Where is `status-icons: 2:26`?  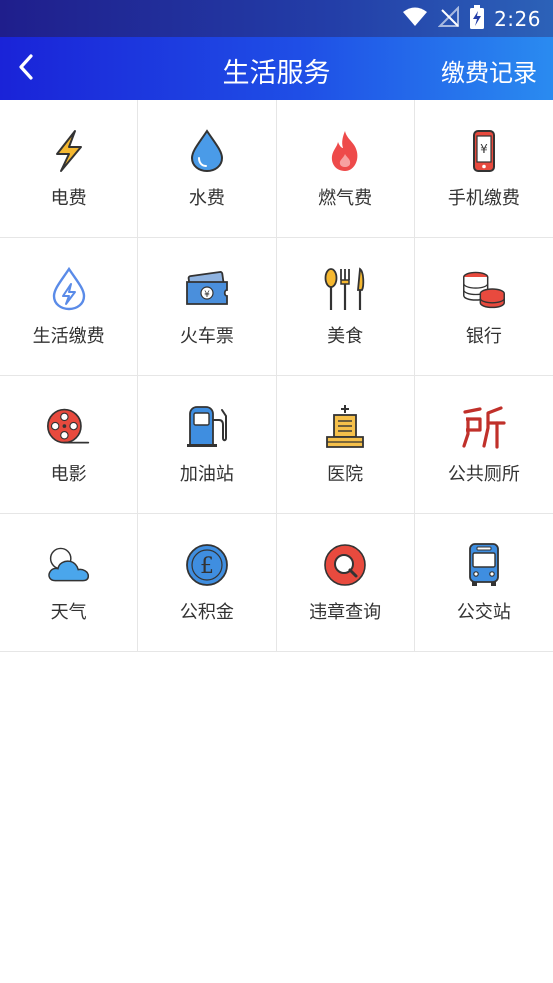 status-icons: 2:26 is located at coordinates (471, 19).